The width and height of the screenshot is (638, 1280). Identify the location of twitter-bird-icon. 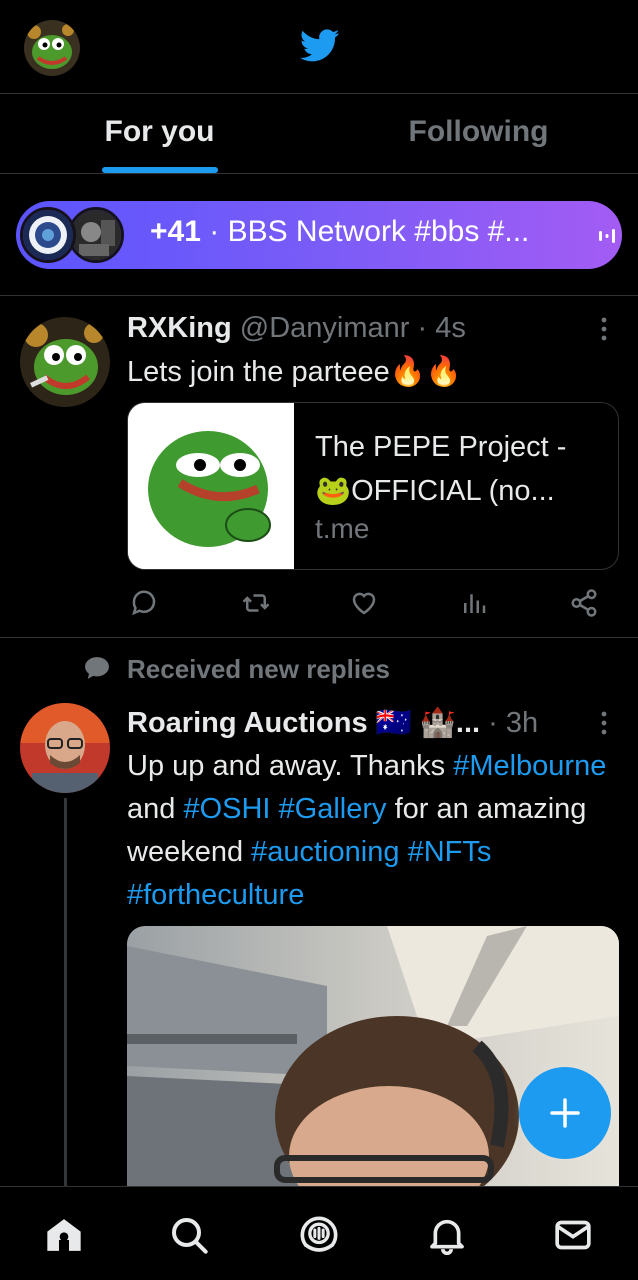
(320, 45).